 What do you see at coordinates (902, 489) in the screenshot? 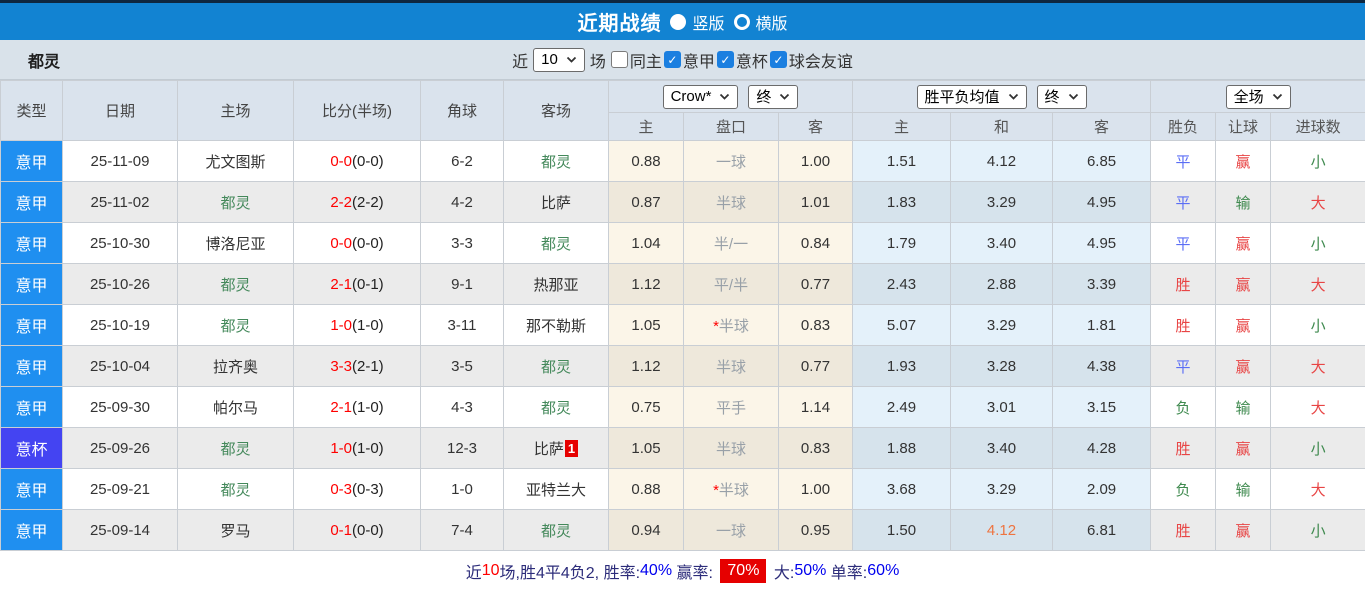
I see `europe-home-odds-cell: 3.68` at bounding box center [902, 489].